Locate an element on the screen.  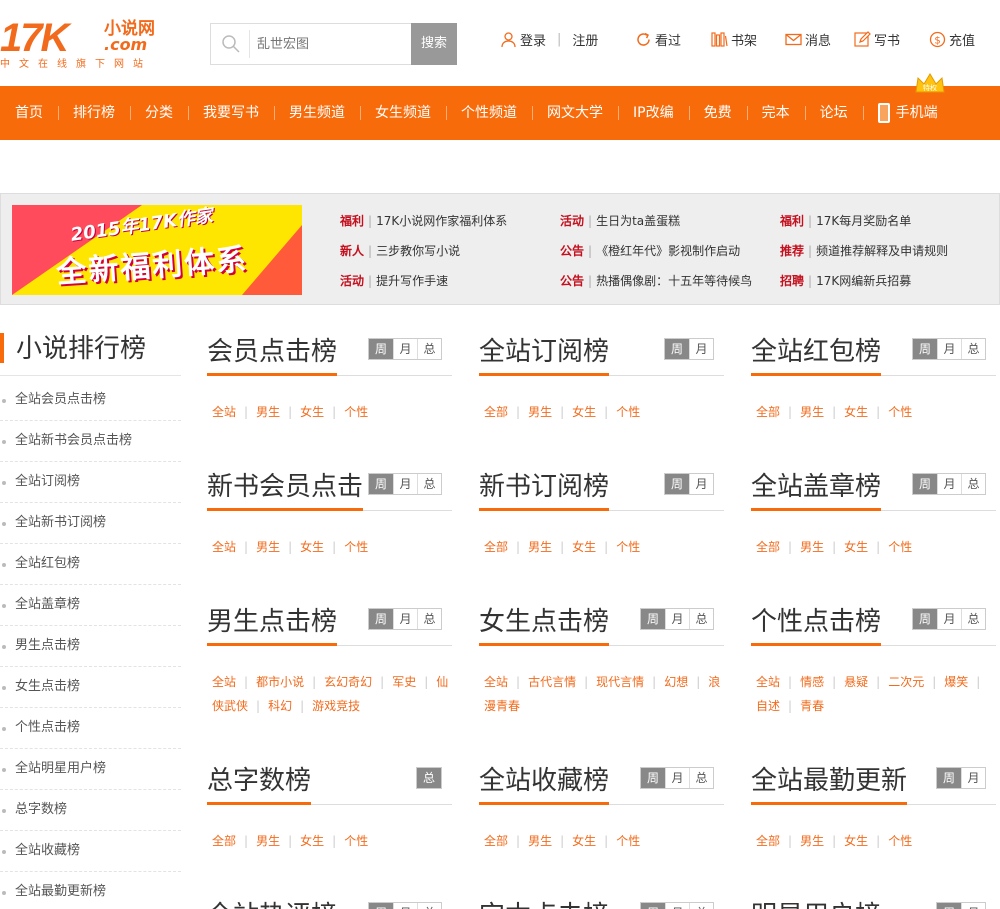
register-link: 注册 is located at coordinates (585, 39).